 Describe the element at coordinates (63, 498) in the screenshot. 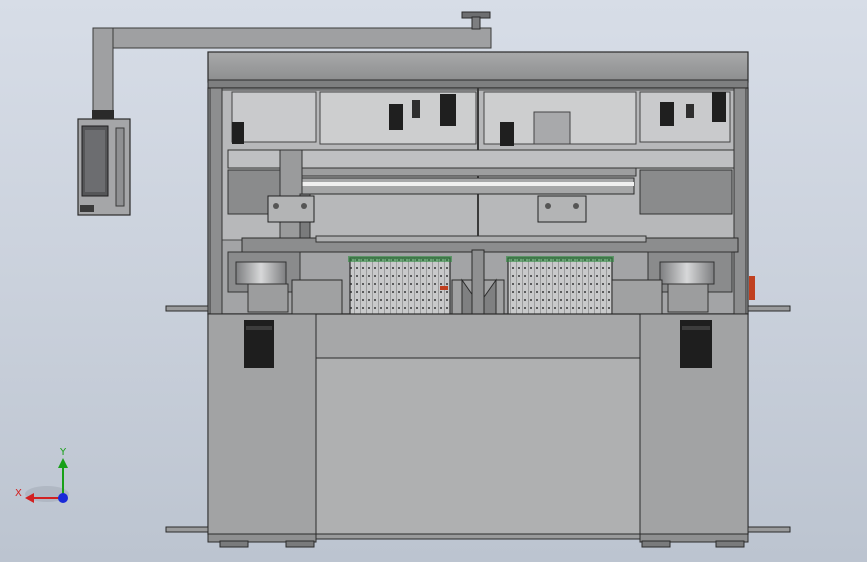

I see `z-axis-dot` at that location.